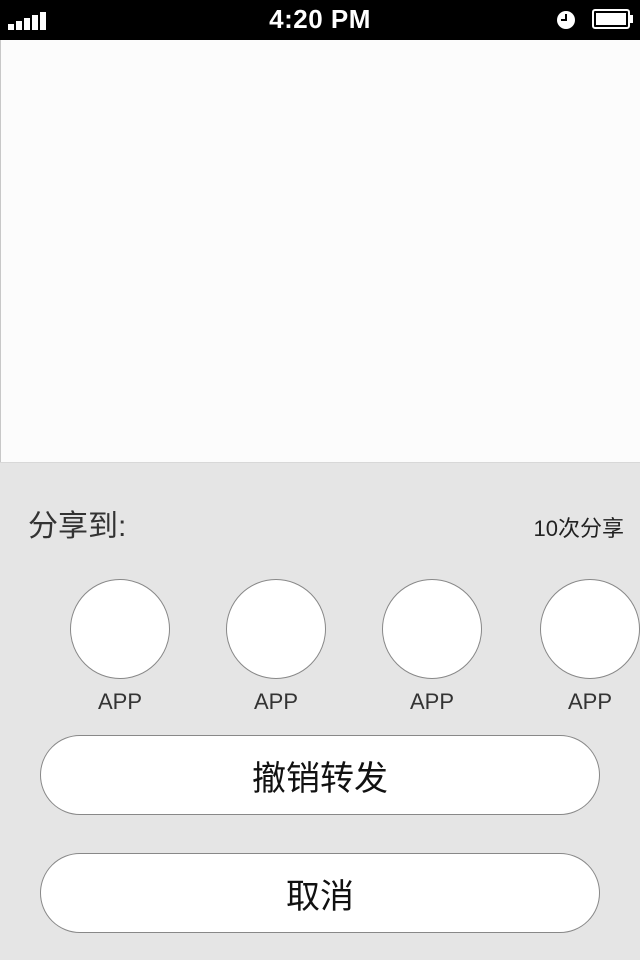 This screenshot has width=640, height=960. Describe the element at coordinates (320, 893) in the screenshot. I see `cancel-button: 取消` at that location.